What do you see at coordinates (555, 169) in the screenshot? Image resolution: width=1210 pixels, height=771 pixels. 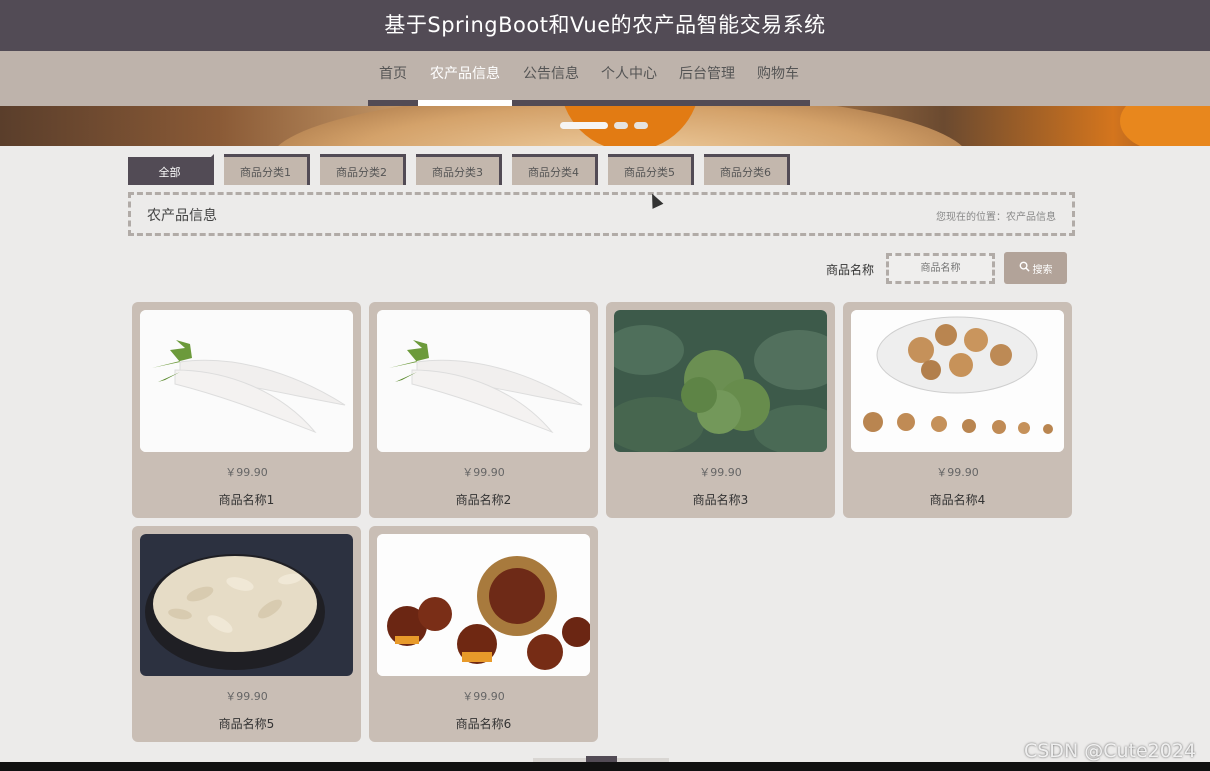 I see `category-tab-4: 商品分类4` at bounding box center [555, 169].